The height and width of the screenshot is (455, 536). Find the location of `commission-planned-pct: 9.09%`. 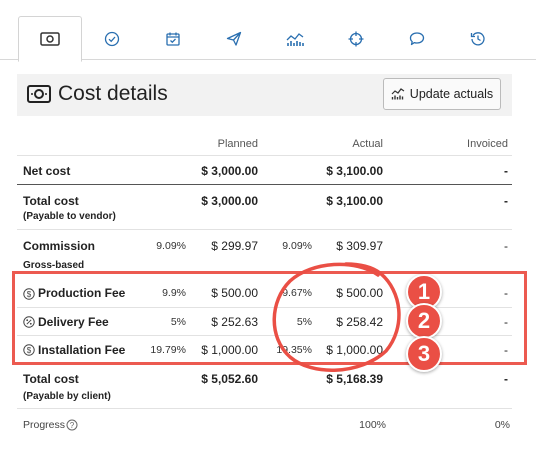

commission-planned-pct: 9.09% is located at coordinates (171, 246).